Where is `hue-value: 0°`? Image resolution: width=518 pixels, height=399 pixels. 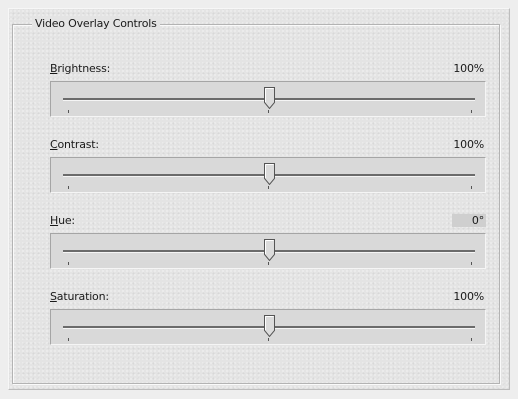
hue-value: 0° is located at coordinates (469, 220).